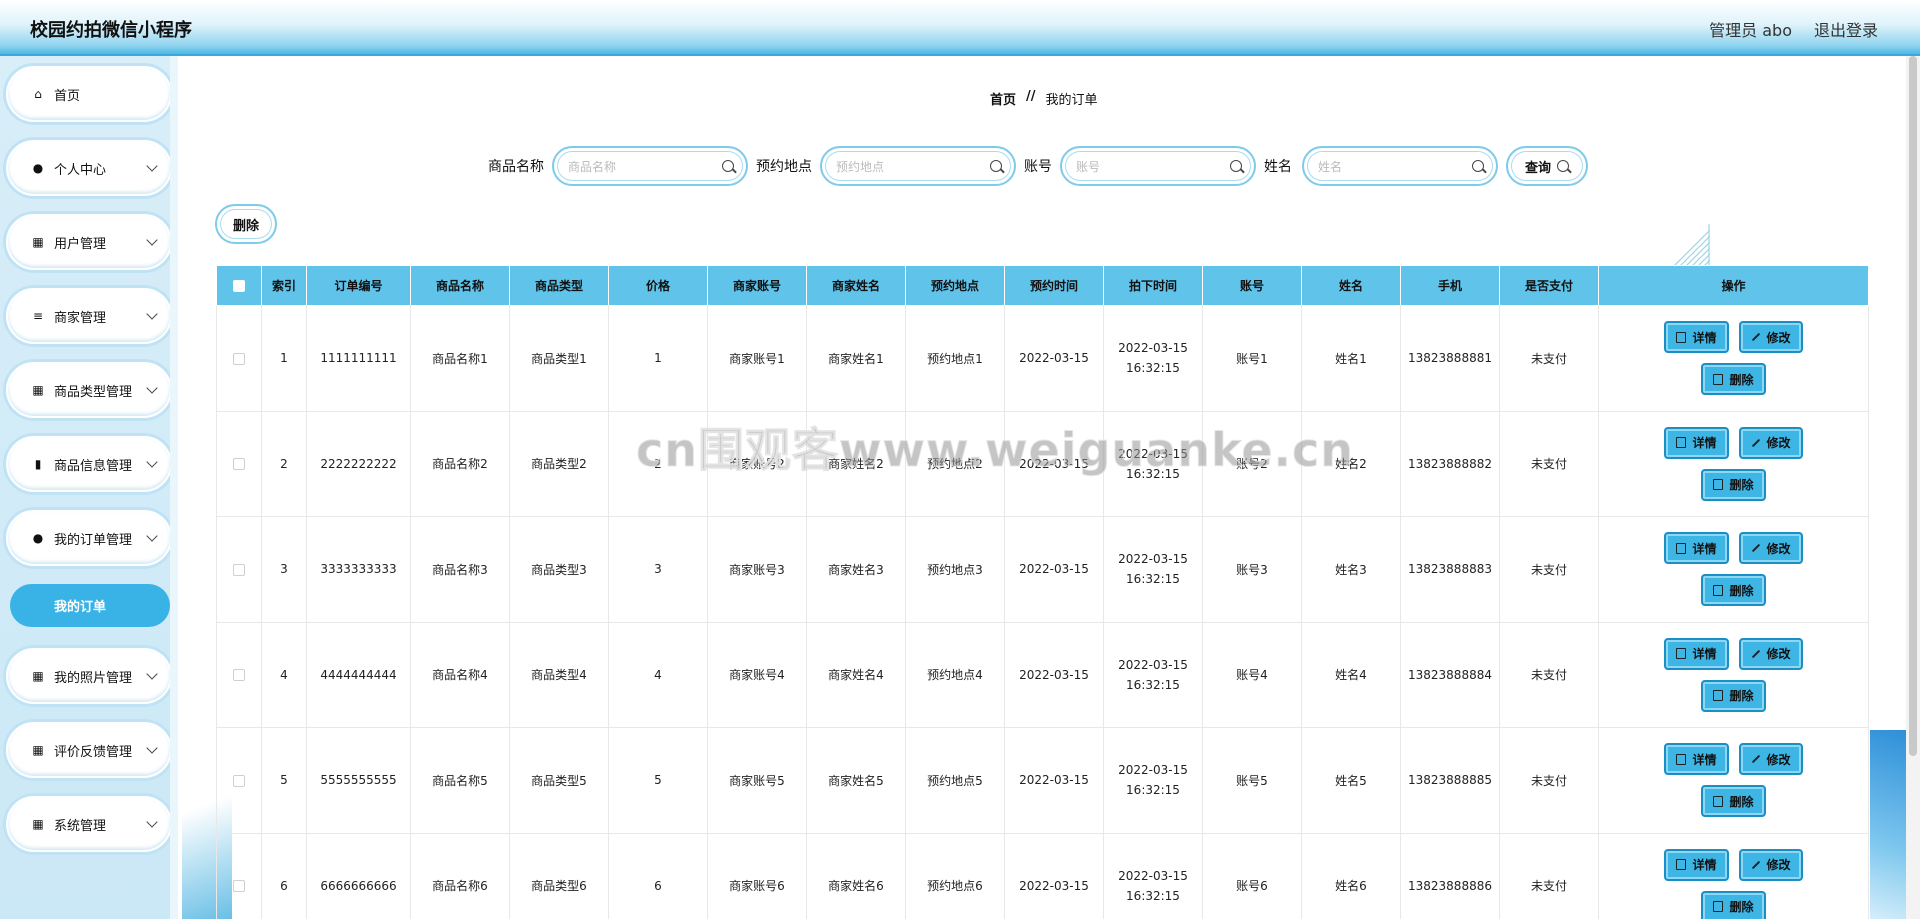  What do you see at coordinates (1537, 168) in the screenshot?
I see `query-button-label: 查询` at bounding box center [1537, 168].